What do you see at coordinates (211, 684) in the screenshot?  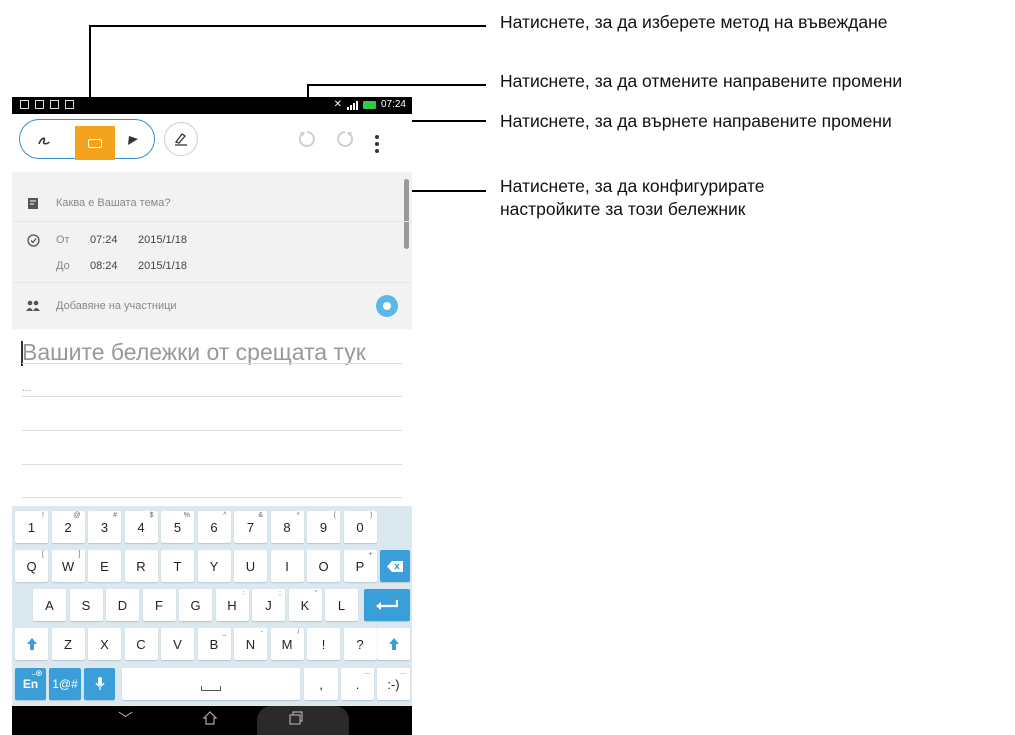 I see `space-key` at bounding box center [211, 684].